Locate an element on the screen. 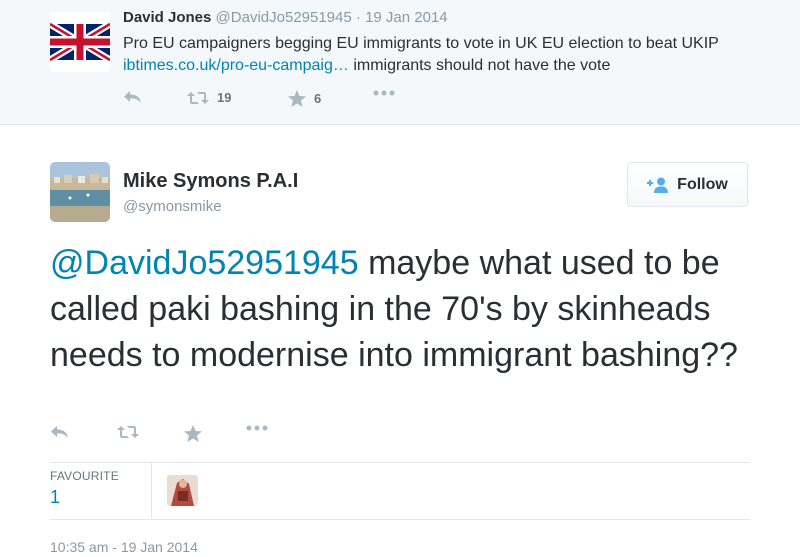 The height and width of the screenshot is (557, 800). author-name: Mike Symons P.A.I is located at coordinates (210, 181).